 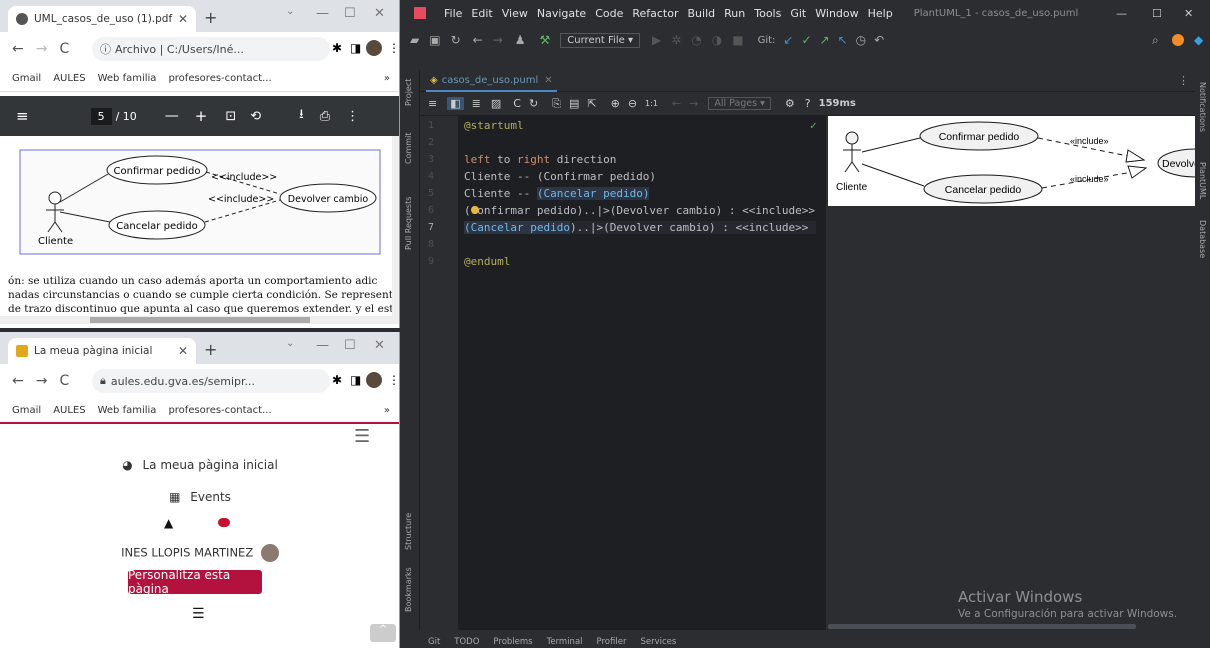 What do you see at coordinates (788, 40) in the screenshot?
I see `git-update-icon: ↙` at bounding box center [788, 40].